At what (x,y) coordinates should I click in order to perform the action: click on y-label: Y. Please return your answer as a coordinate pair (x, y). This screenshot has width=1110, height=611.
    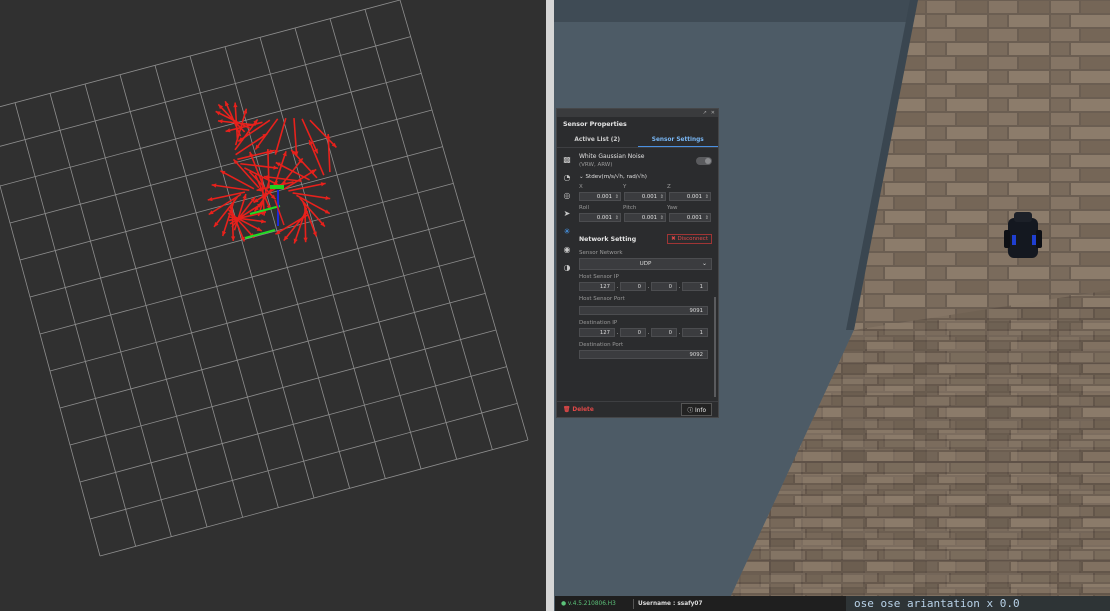
    Looking at the image, I should click on (625, 187).